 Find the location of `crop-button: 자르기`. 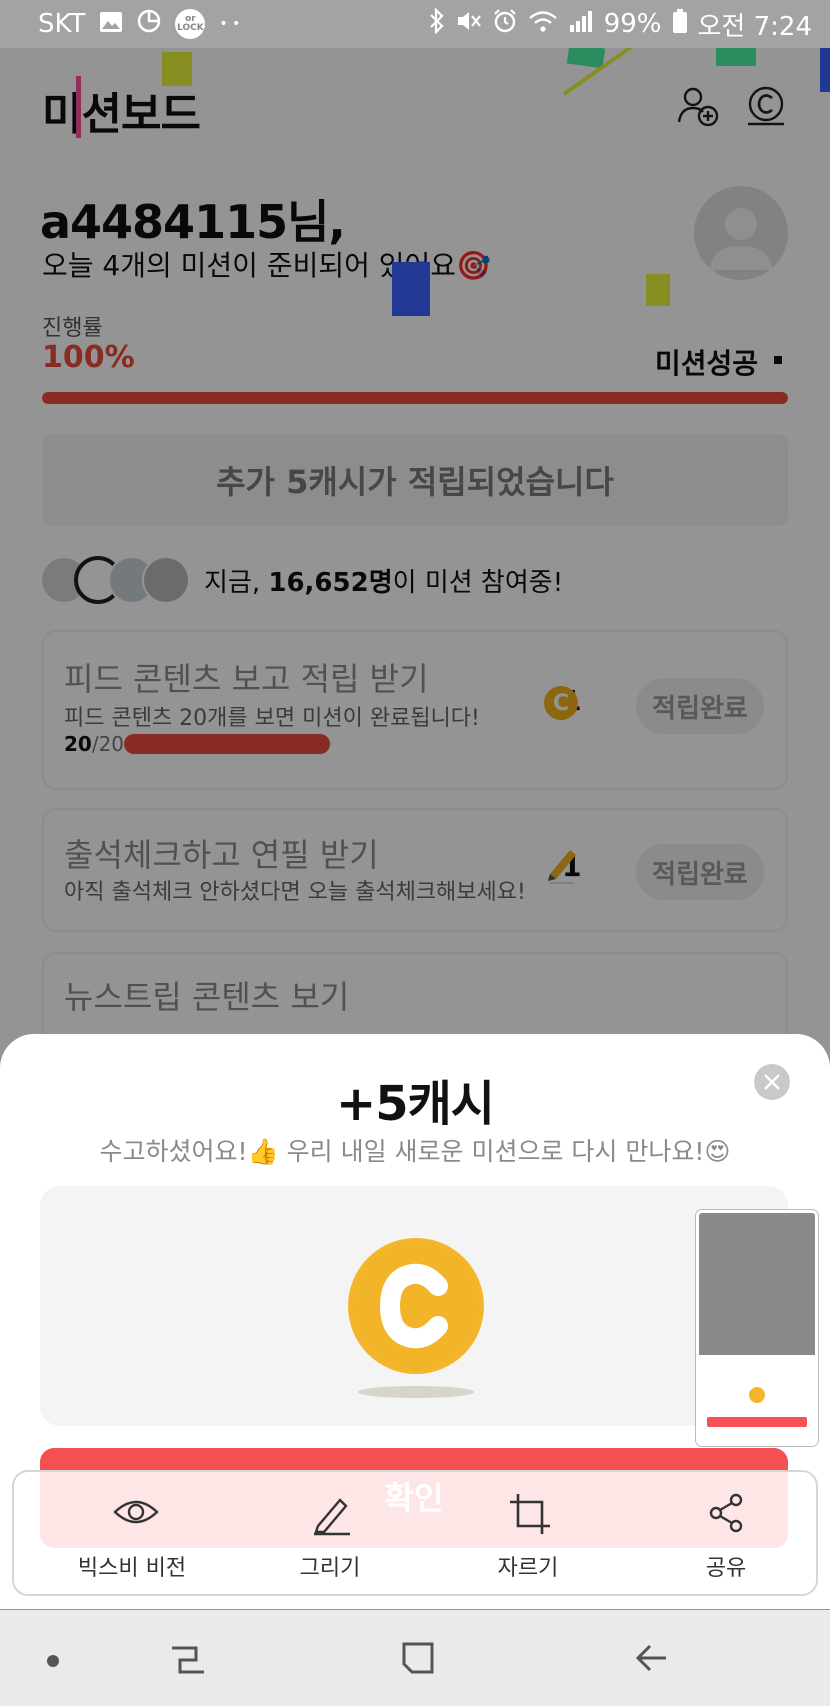

crop-button: 자르기 is located at coordinates (528, 1533).